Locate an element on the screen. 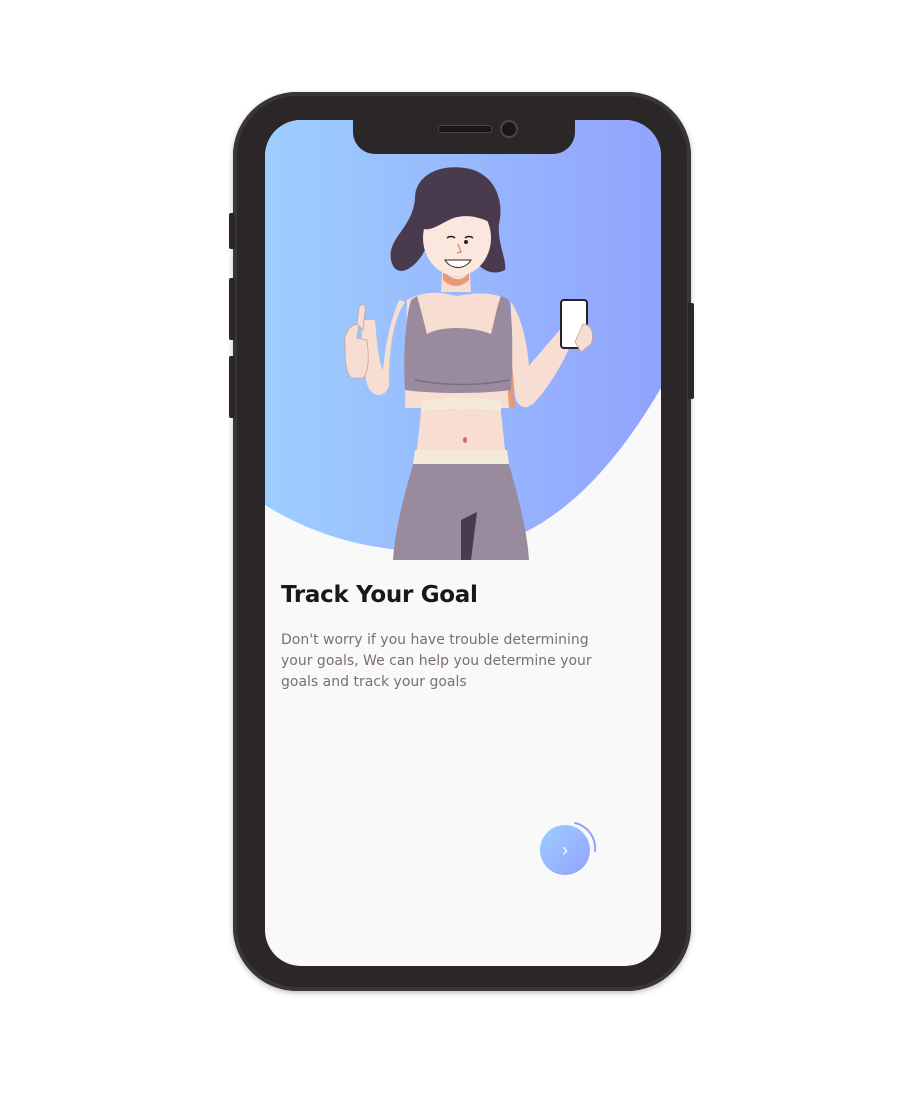  onboarding-title: Track Your Goal is located at coordinates (379, 595).